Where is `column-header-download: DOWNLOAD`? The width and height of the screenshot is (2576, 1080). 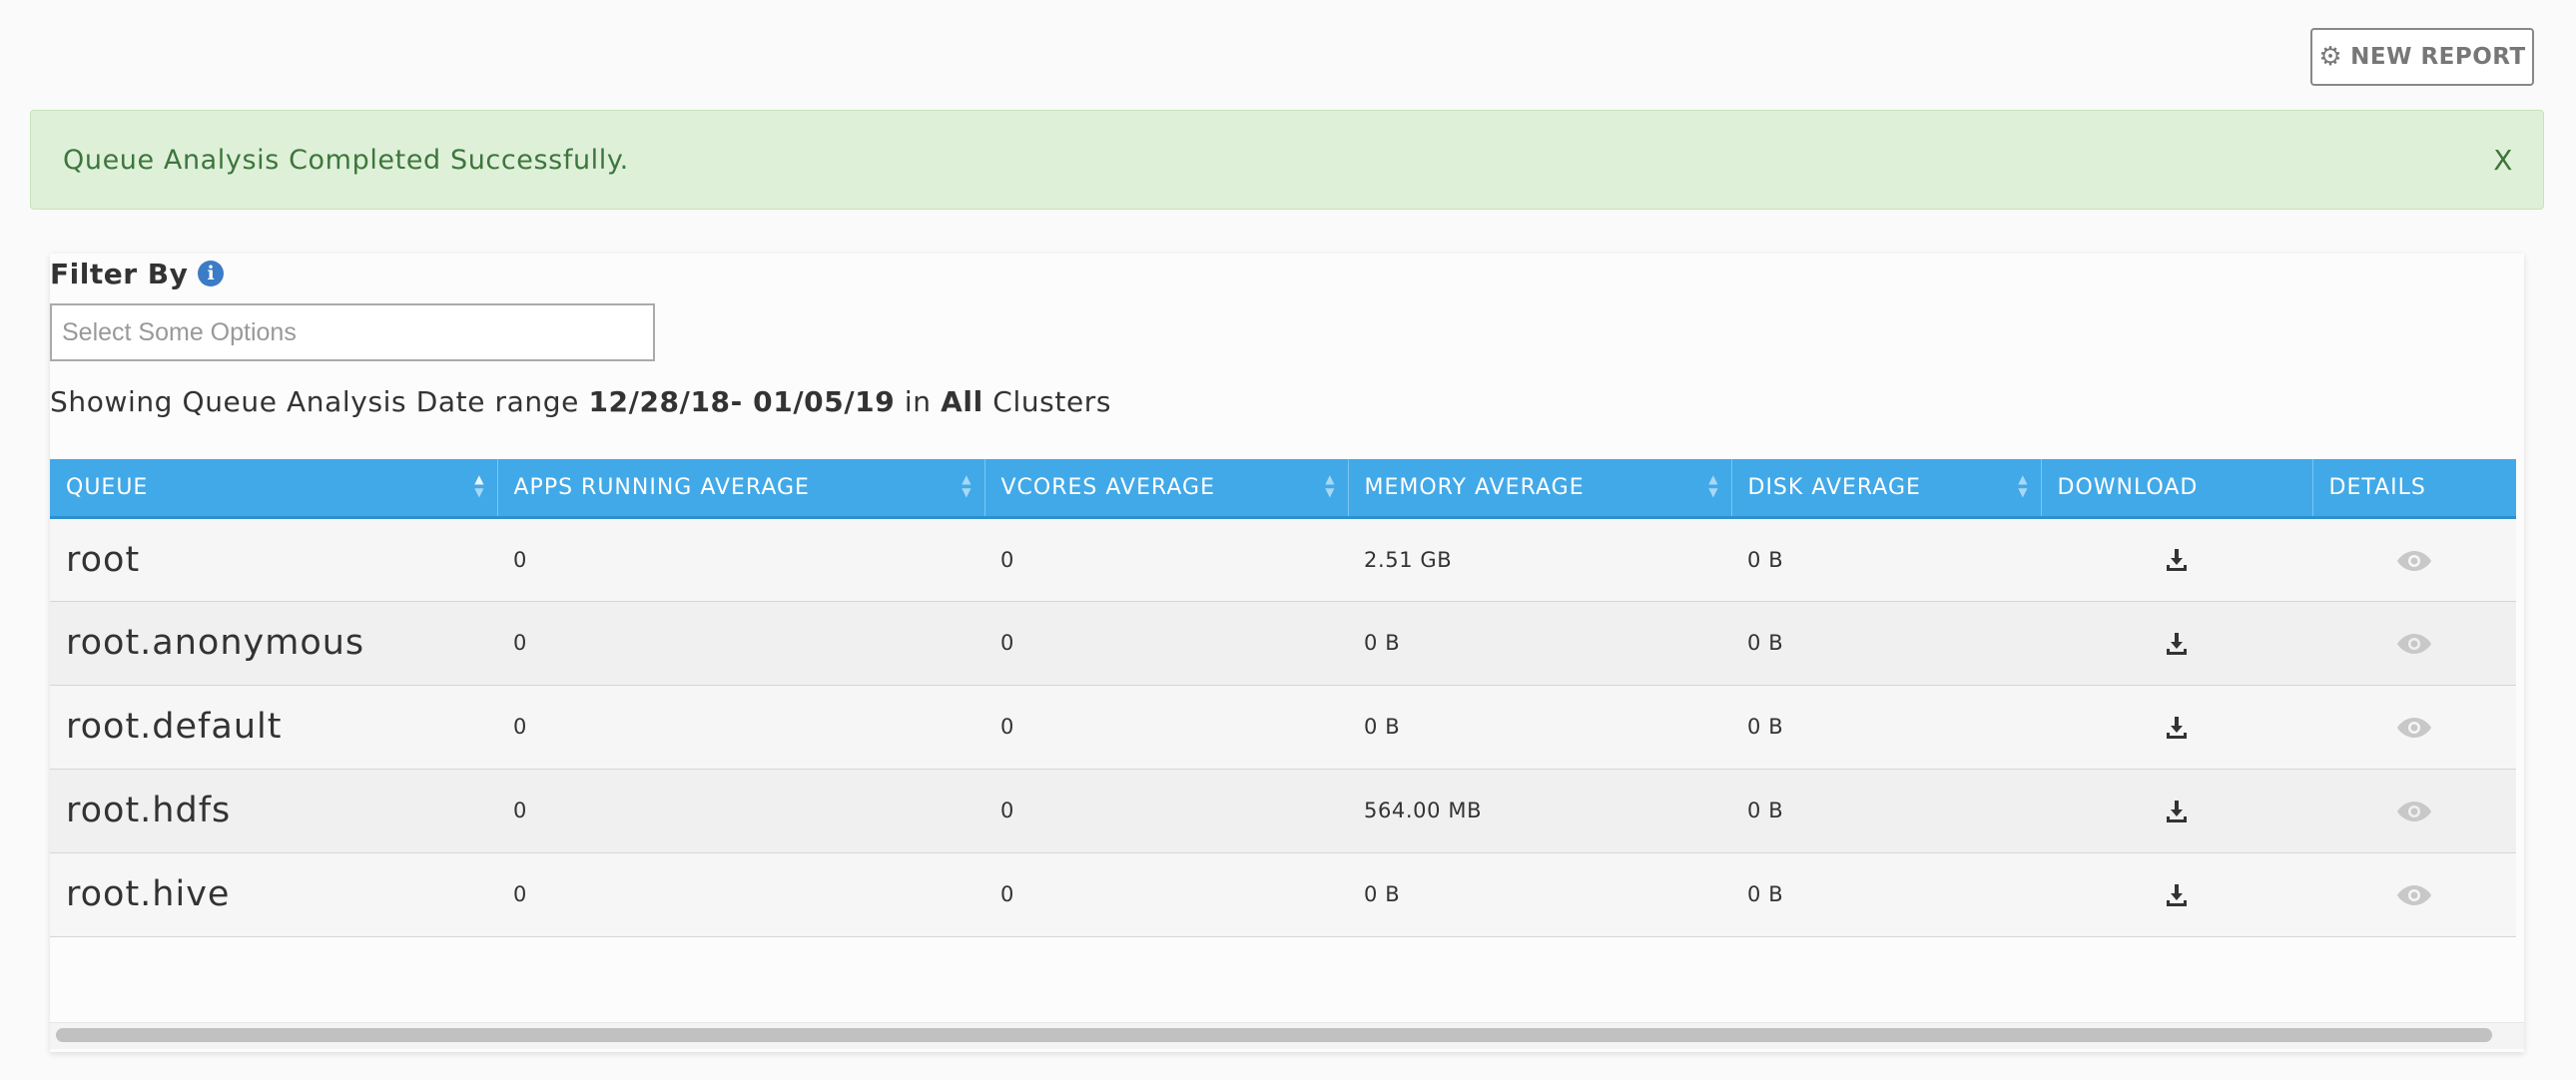 column-header-download: DOWNLOAD is located at coordinates (2177, 489).